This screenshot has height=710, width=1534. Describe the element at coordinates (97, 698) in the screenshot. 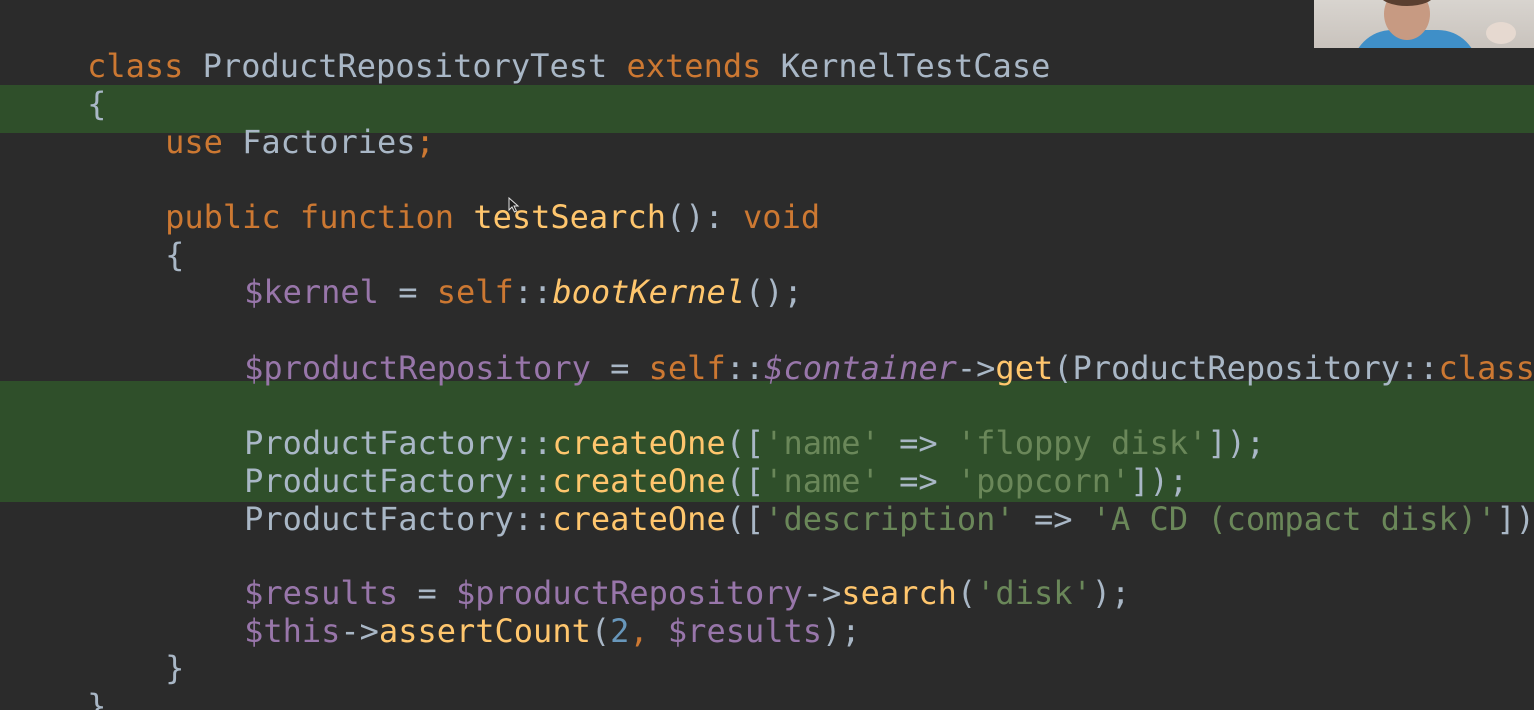

I see `class-close-brace: }` at that location.